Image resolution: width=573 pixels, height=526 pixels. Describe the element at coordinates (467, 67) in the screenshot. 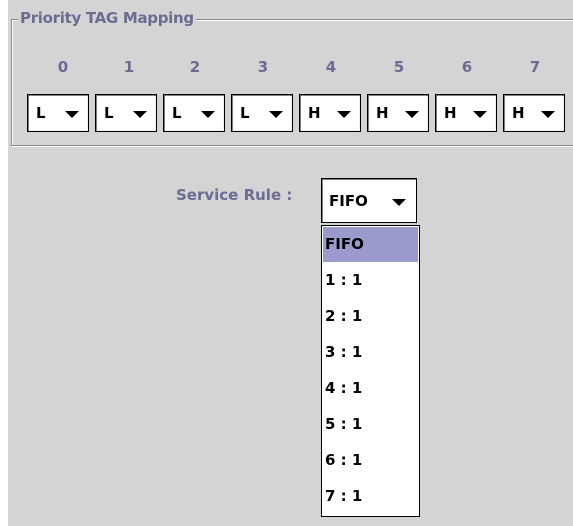

I see `tag-label-6: 6` at that location.